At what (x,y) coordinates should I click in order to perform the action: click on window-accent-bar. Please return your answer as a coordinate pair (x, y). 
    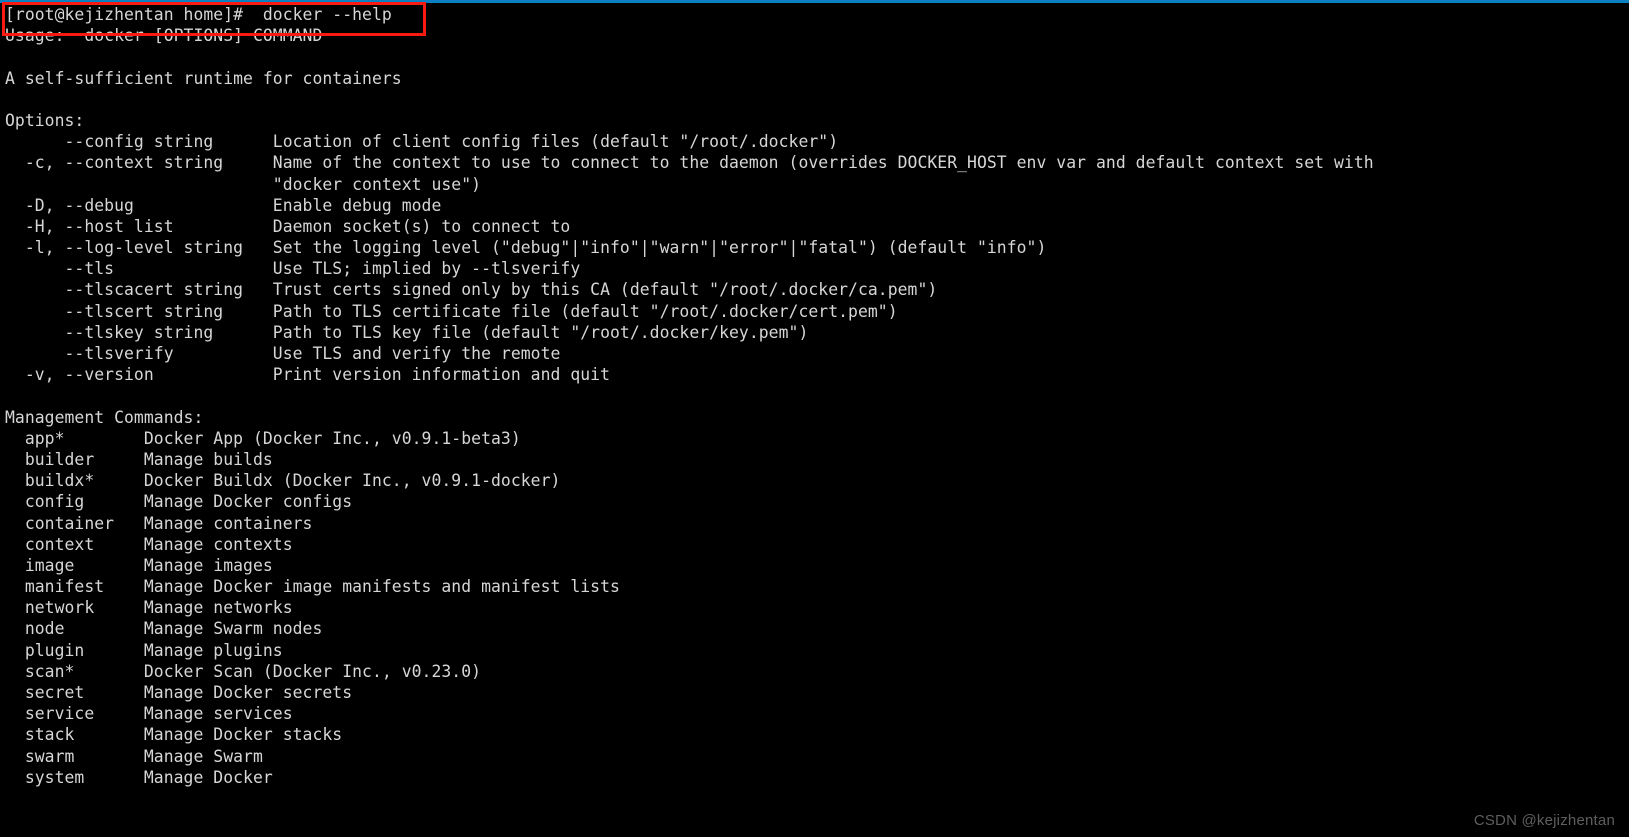
    Looking at the image, I should click on (814, 1).